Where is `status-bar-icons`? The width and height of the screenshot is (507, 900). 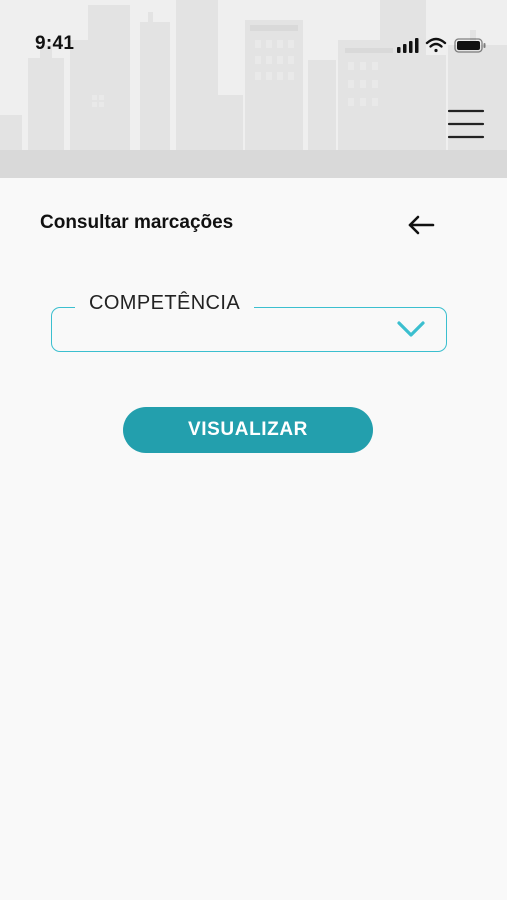
status-bar-icons is located at coordinates (441, 45).